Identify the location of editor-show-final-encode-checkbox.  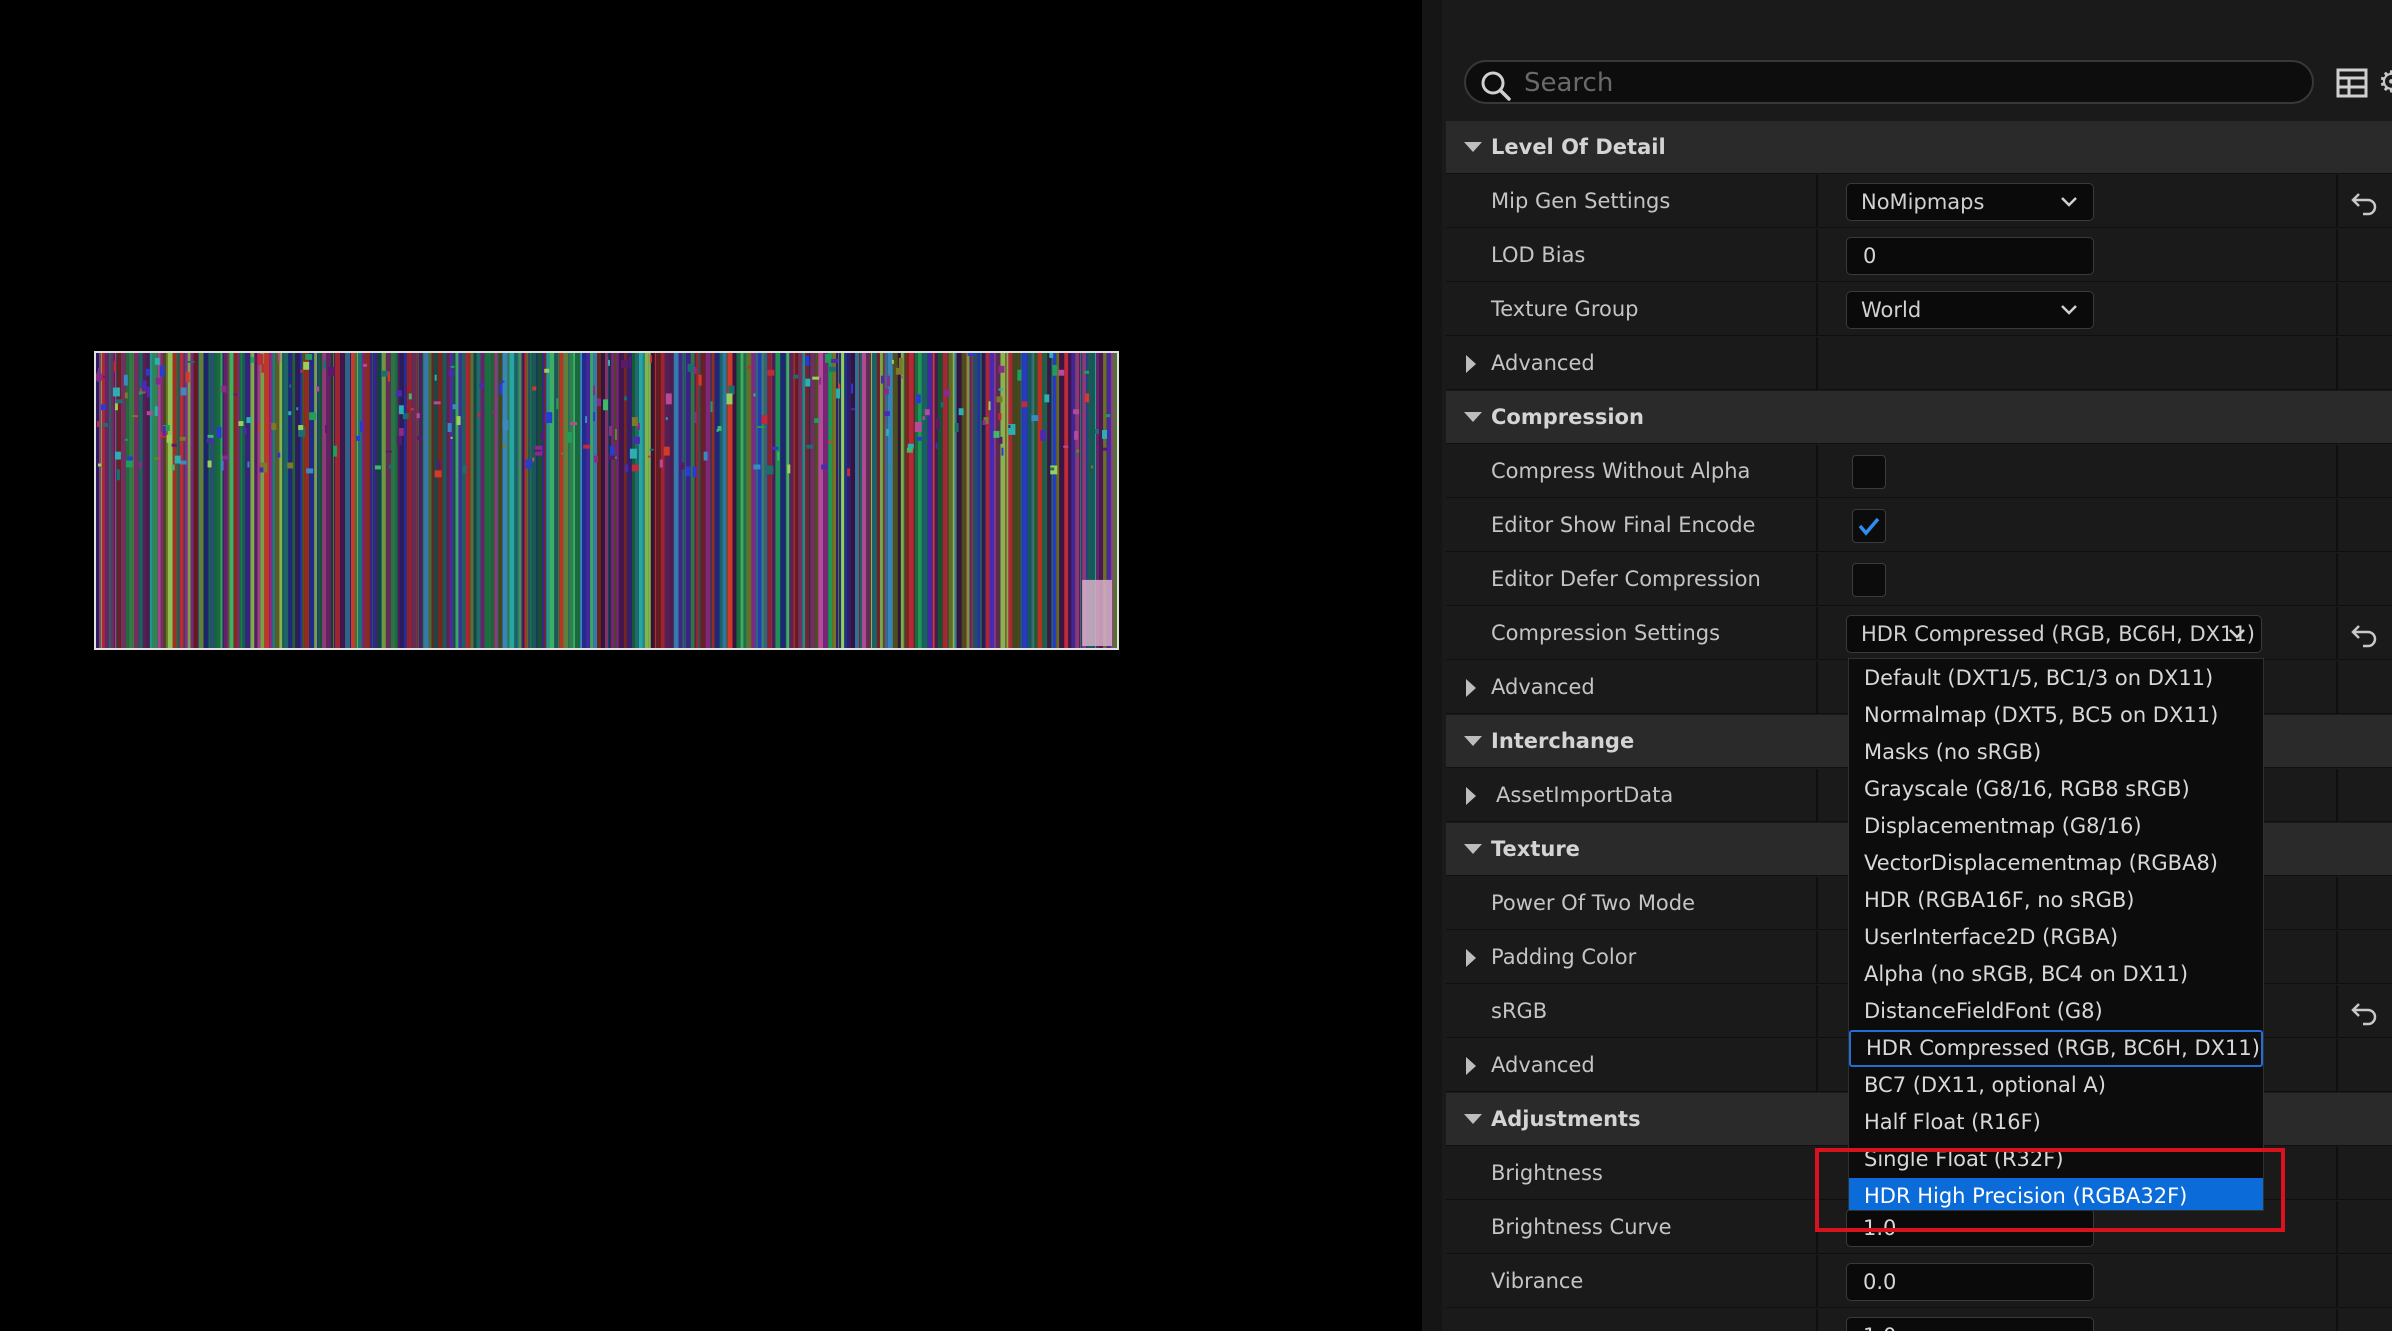
(1869, 526).